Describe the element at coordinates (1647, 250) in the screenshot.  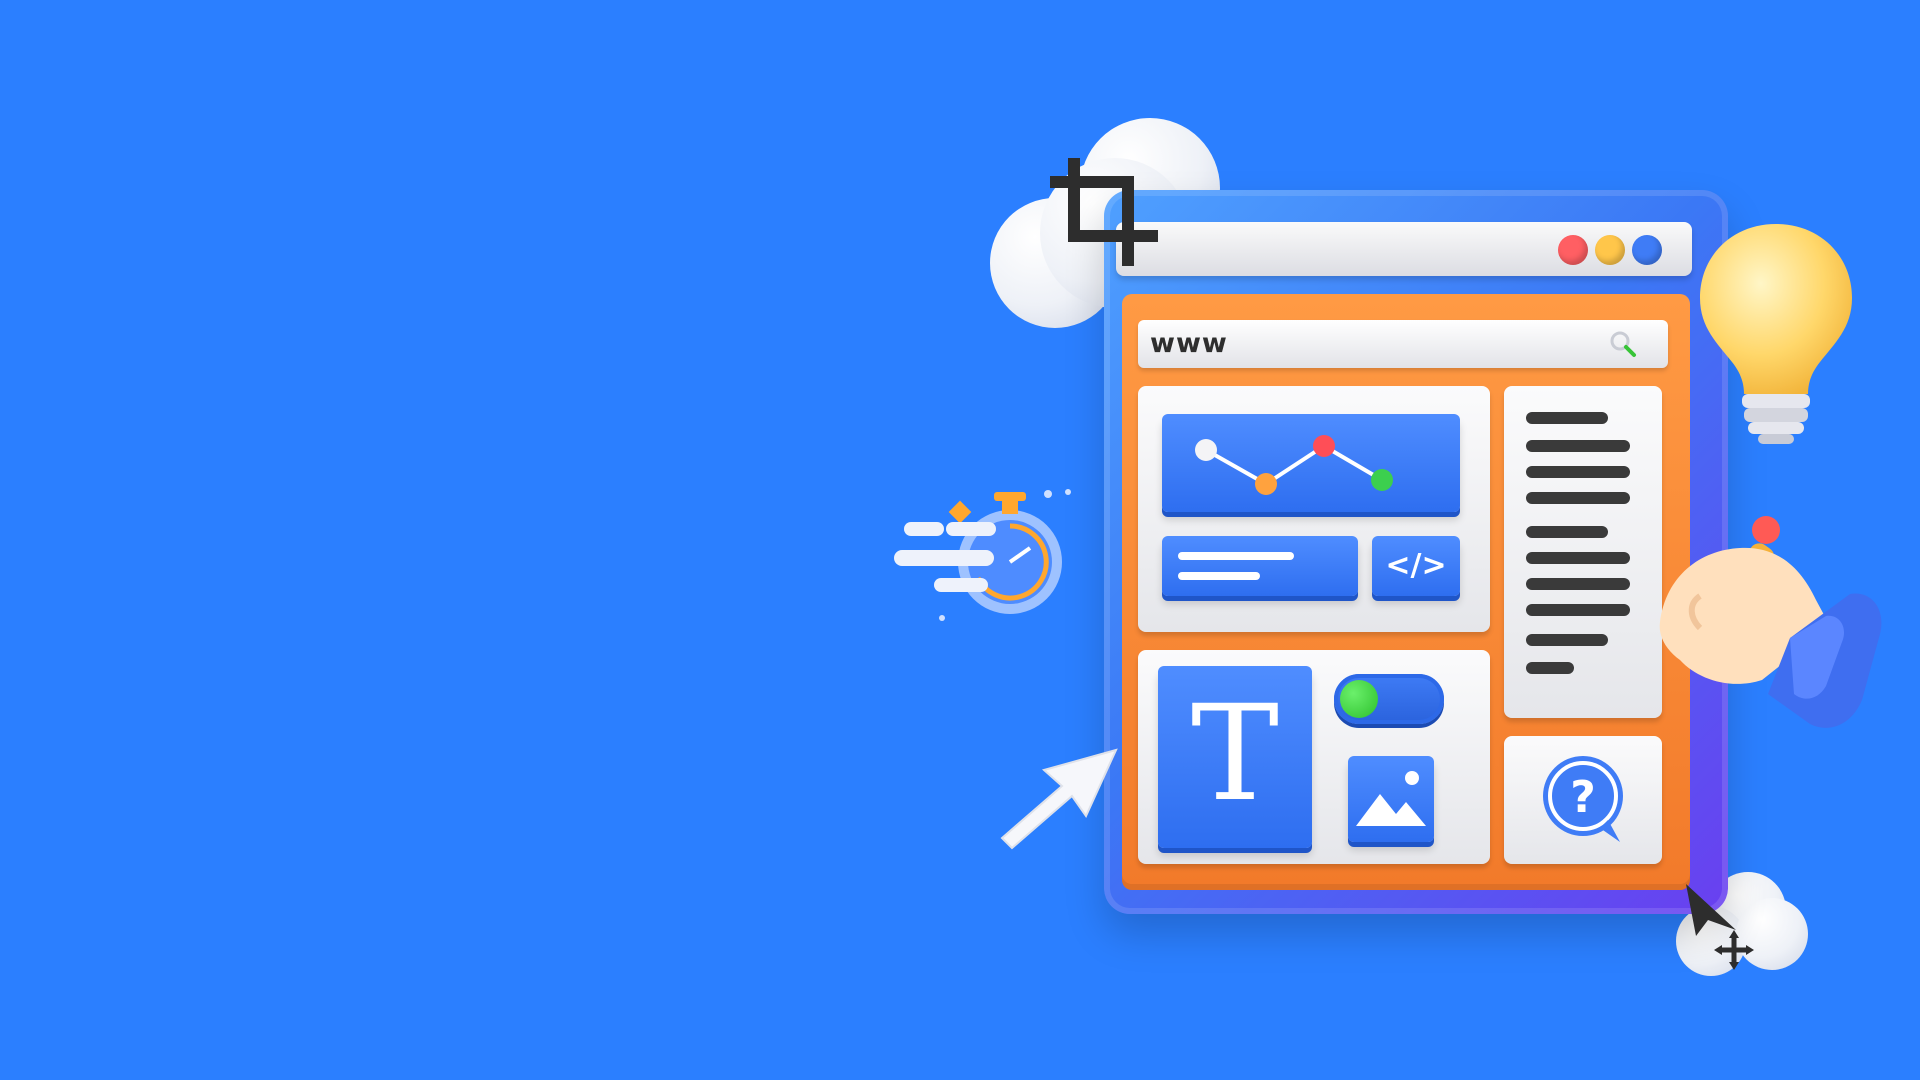
I see `window-maximize-dot` at that location.